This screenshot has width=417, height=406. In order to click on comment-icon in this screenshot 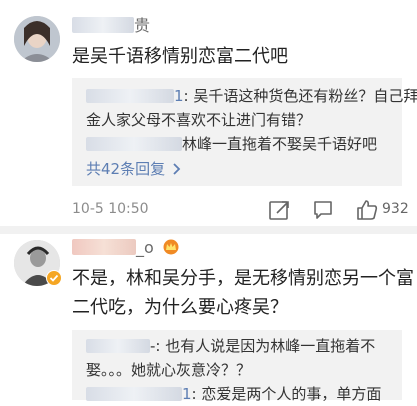, I will do `click(323, 210)`.